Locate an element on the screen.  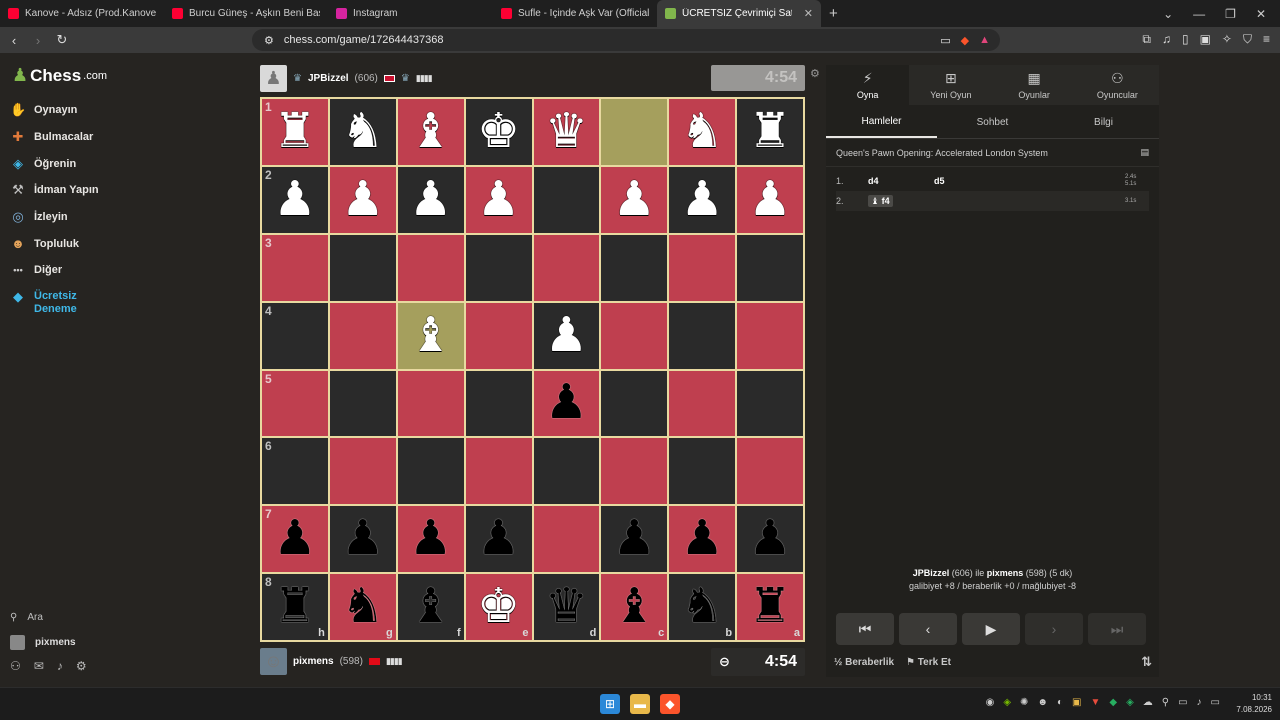
board-square: ♚ is located at coordinates (498, 132).